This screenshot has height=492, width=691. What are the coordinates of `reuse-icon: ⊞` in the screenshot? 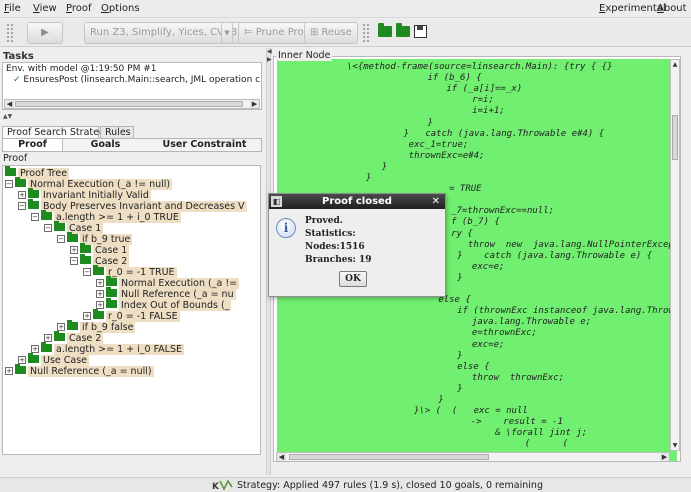 It's located at (314, 32).